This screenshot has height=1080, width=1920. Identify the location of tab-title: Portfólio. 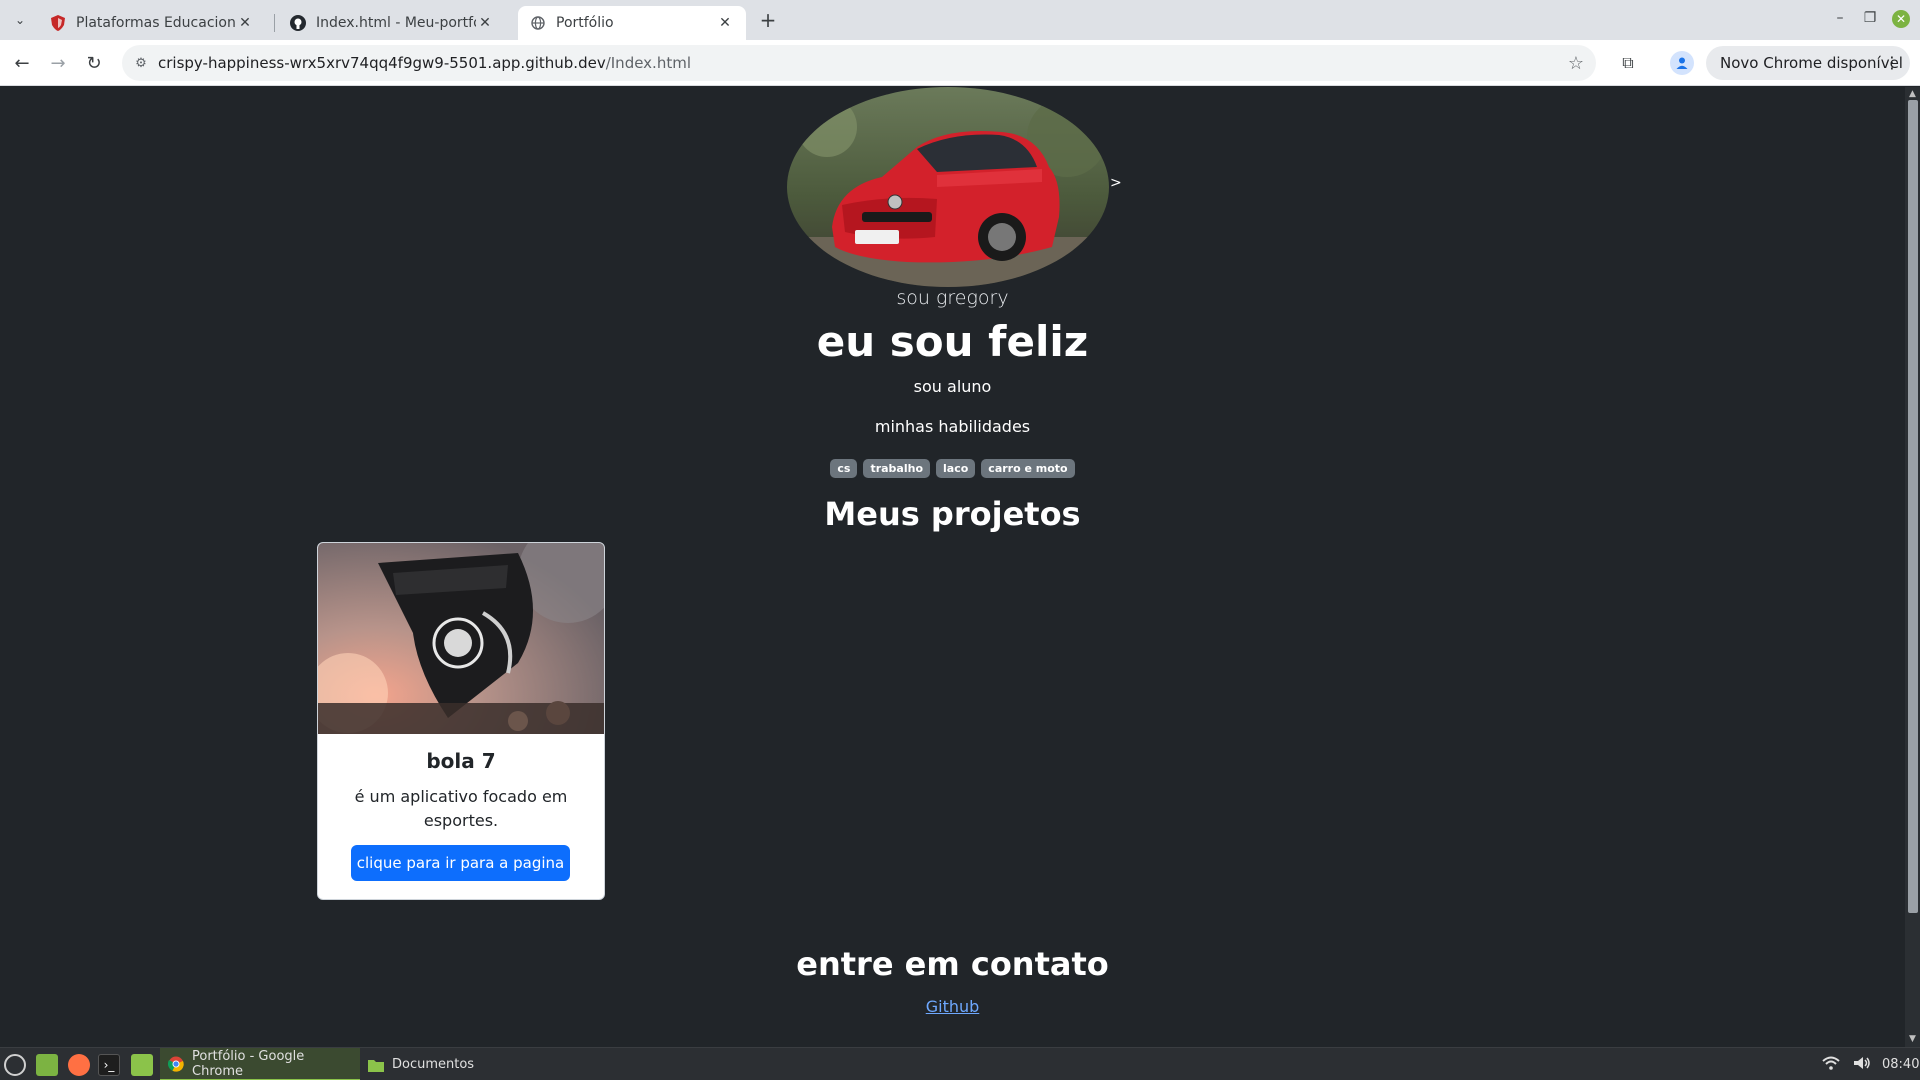
(585, 23).